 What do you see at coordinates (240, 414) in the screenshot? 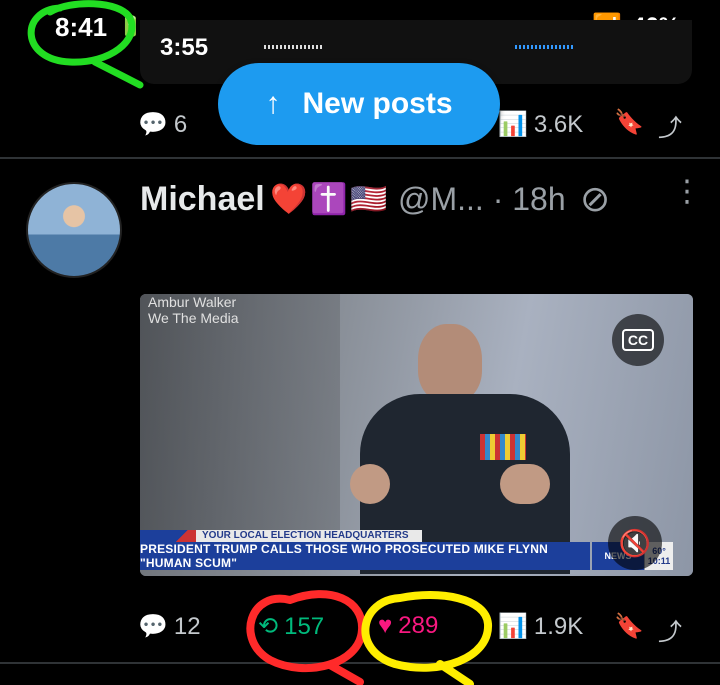
I see `video-background-shadow` at bounding box center [240, 414].